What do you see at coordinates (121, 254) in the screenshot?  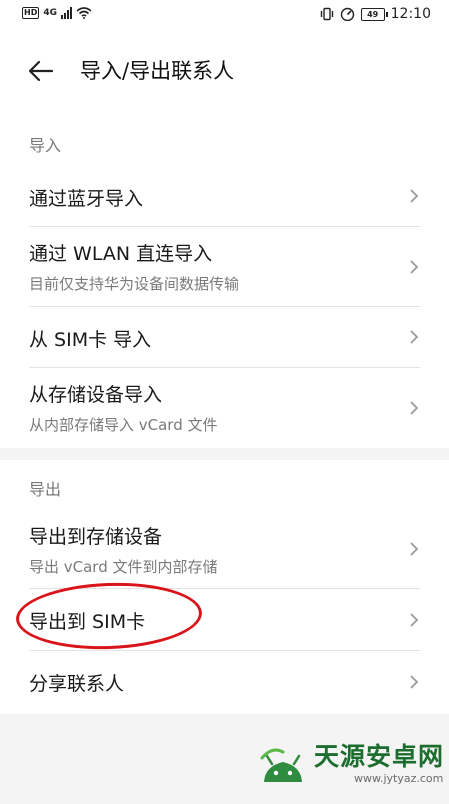 I see `item-title: 通过 WLAN 直连导入` at bounding box center [121, 254].